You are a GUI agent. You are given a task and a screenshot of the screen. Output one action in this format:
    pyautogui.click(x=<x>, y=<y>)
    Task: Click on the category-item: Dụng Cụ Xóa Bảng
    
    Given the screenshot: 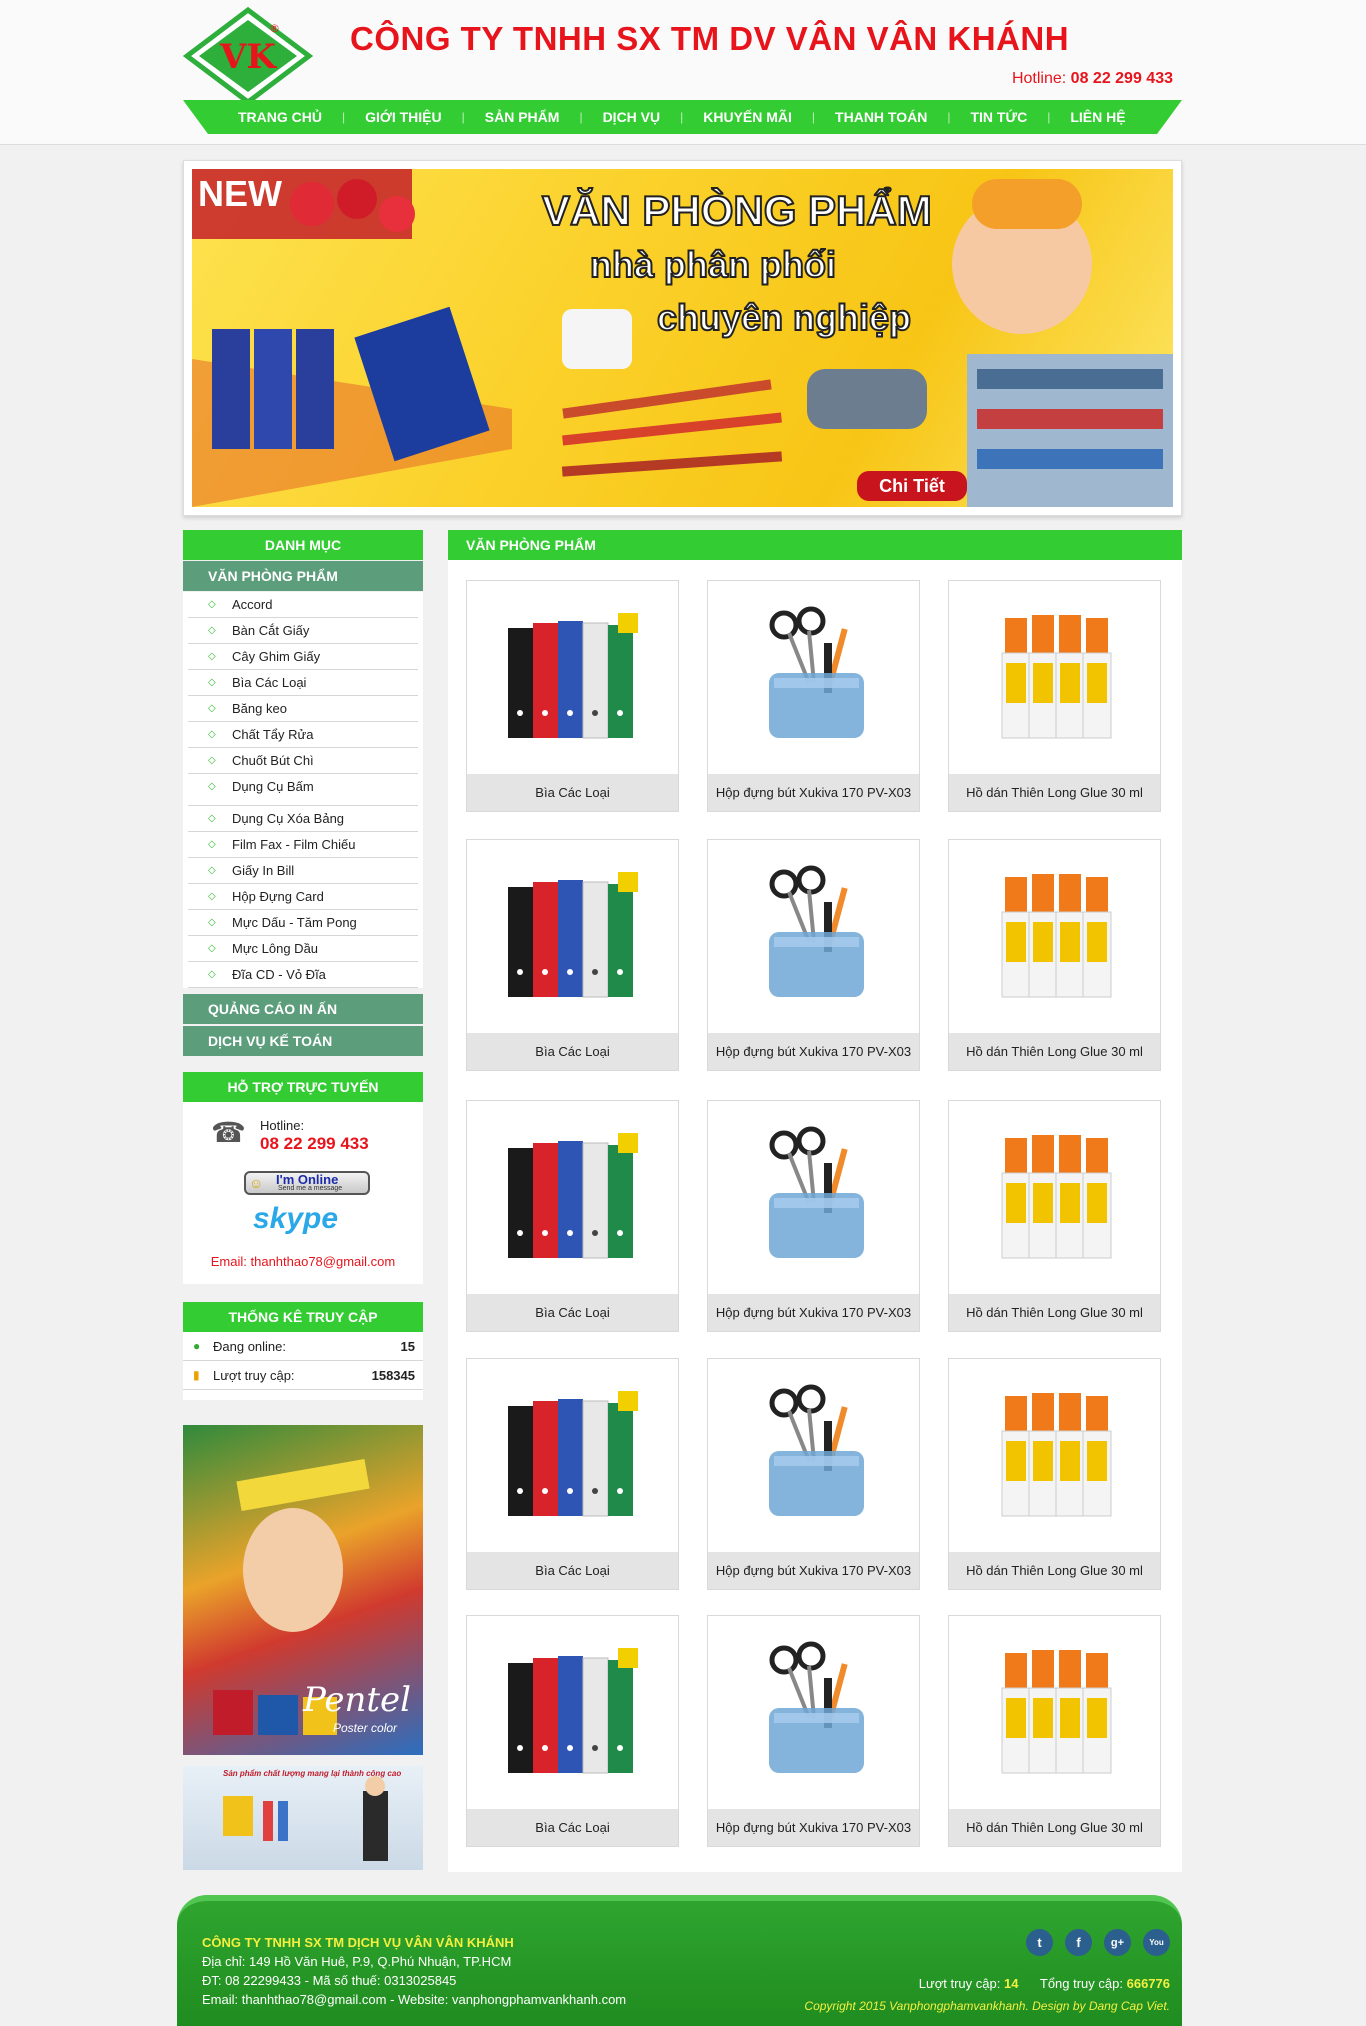 What is the action you would take?
    pyautogui.click(x=303, y=819)
    